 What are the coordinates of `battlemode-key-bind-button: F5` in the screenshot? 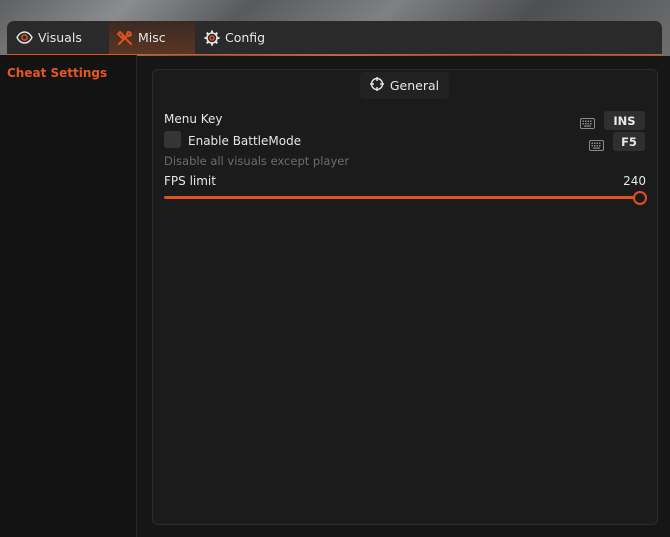 It's located at (629, 141).